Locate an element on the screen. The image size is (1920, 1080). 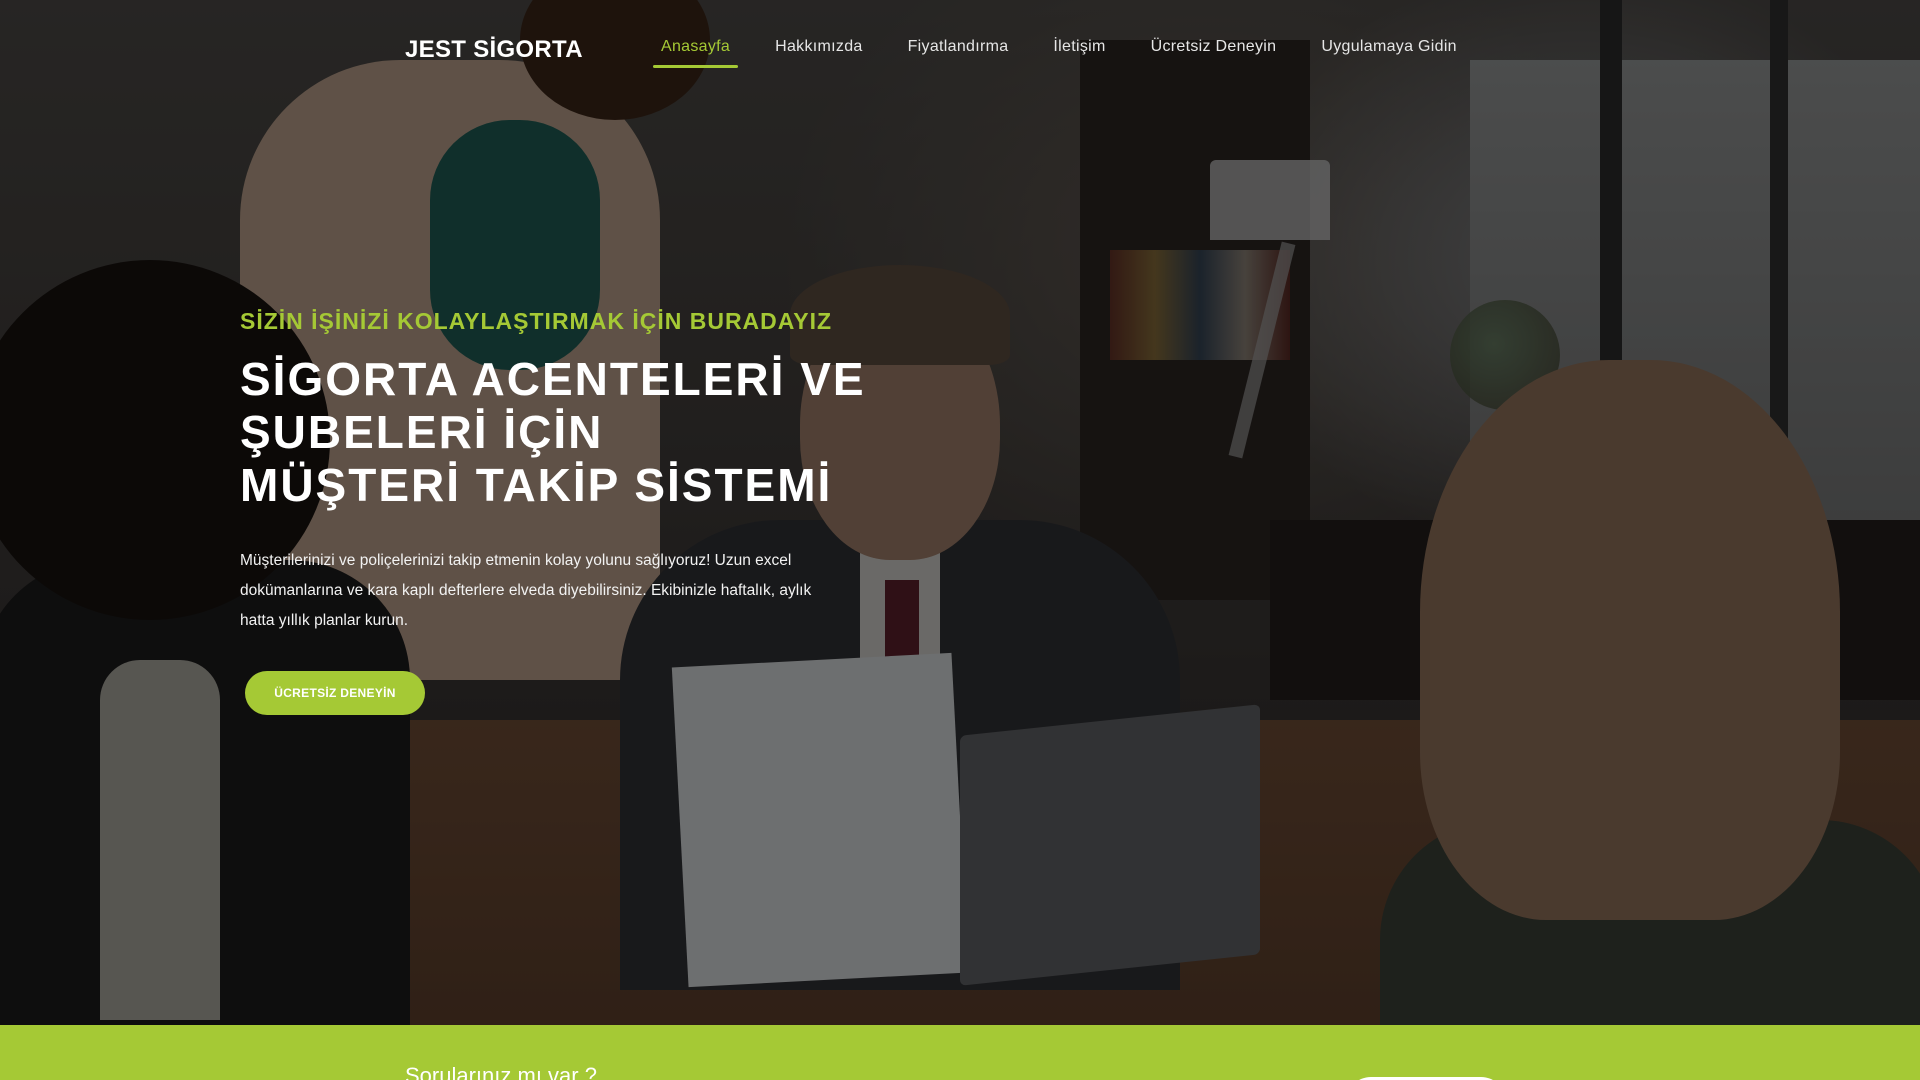
nav-item-iletisim: İletişim is located at coordinates (1079, 51).